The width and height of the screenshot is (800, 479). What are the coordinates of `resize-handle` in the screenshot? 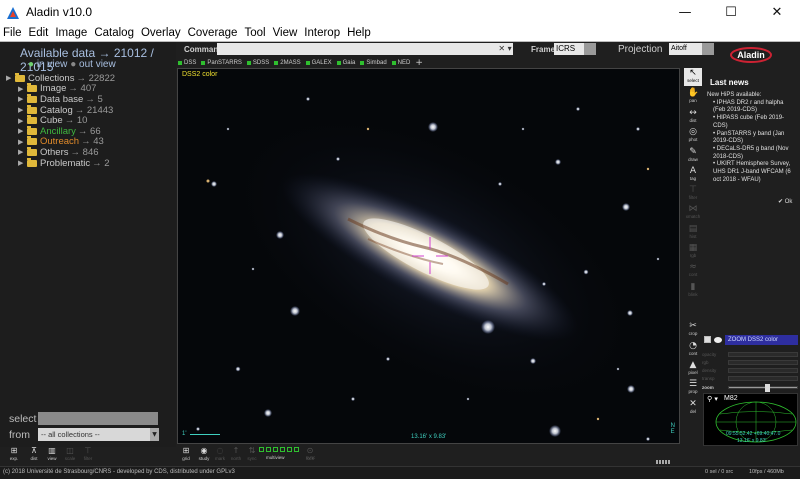 It's located at (663, 462).